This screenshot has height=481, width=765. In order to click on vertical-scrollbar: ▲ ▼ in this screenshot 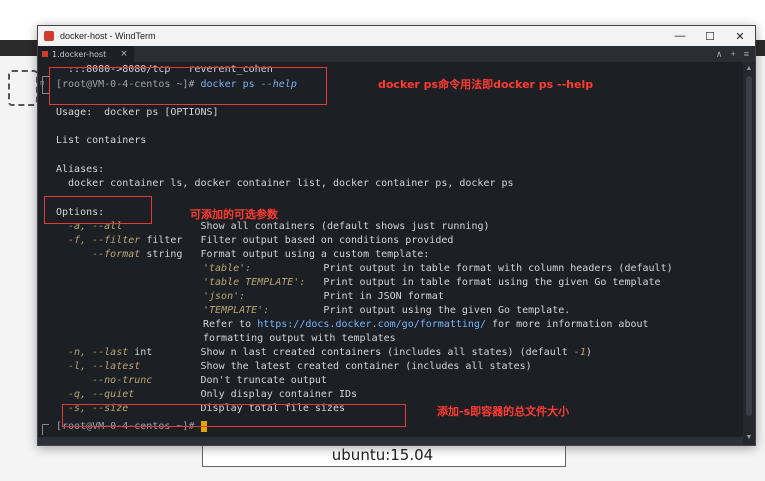, I will do `click(749, 253)`.